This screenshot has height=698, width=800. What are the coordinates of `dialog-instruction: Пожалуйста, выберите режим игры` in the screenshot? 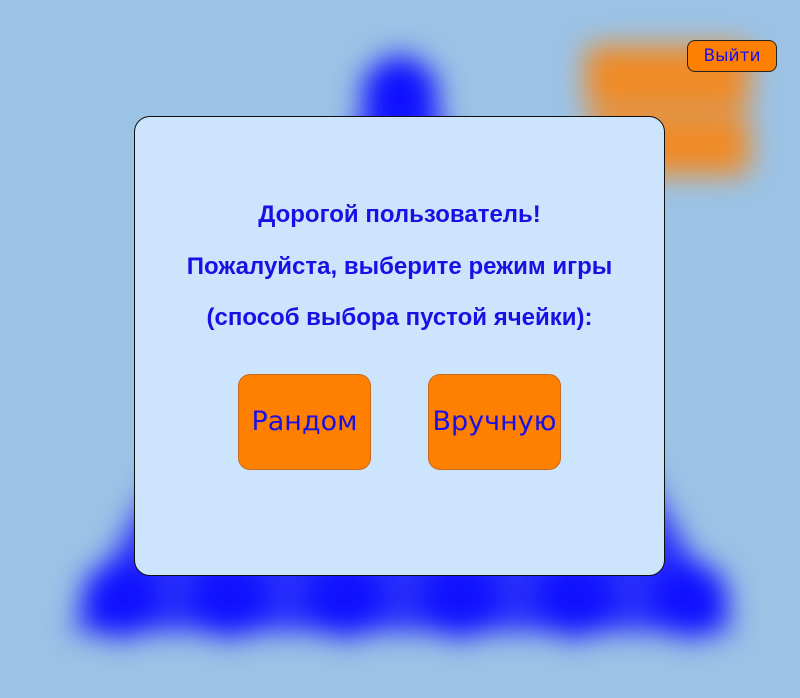 It's located at (399, 266).